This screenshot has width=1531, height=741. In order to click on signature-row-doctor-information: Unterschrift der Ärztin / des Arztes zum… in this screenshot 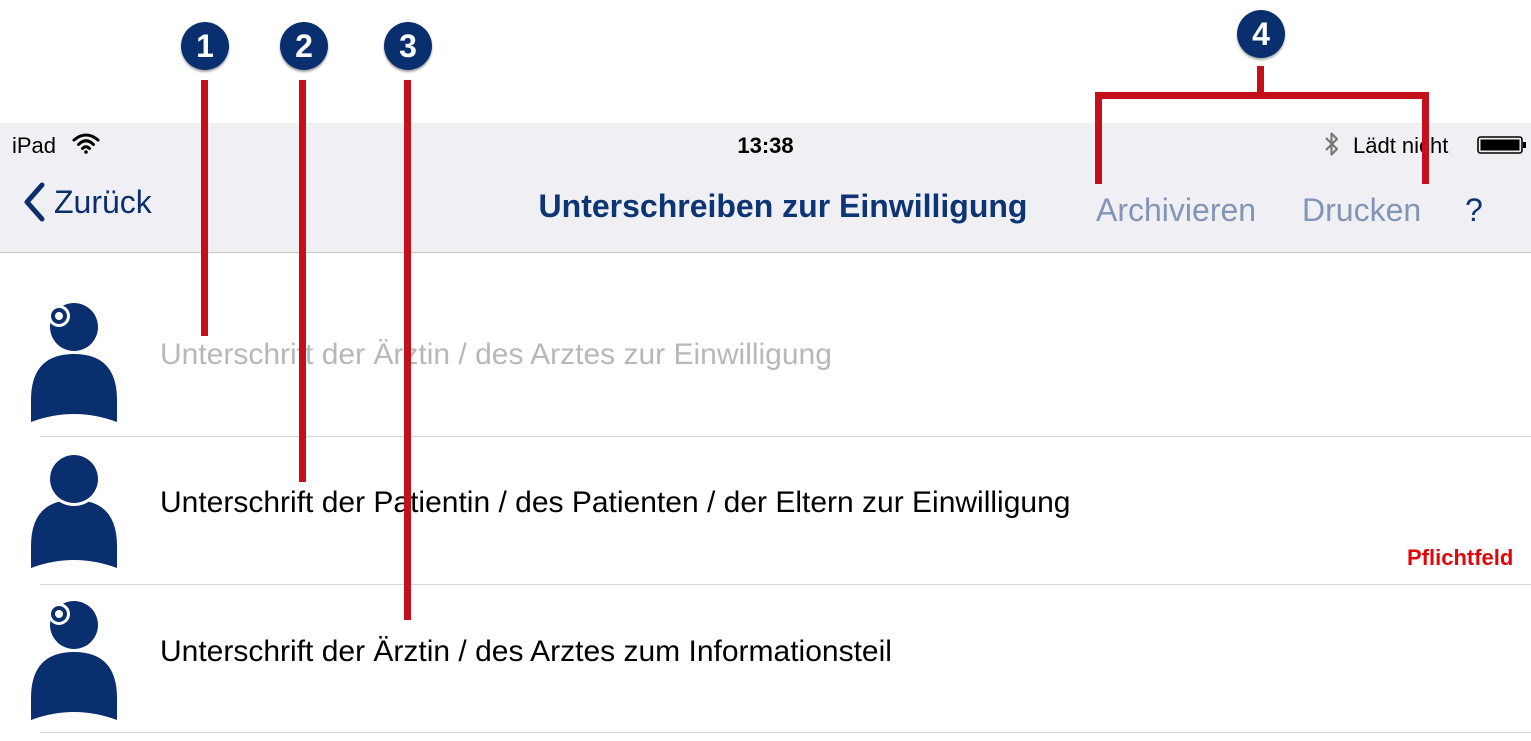, I will do `click(526, 652)`.